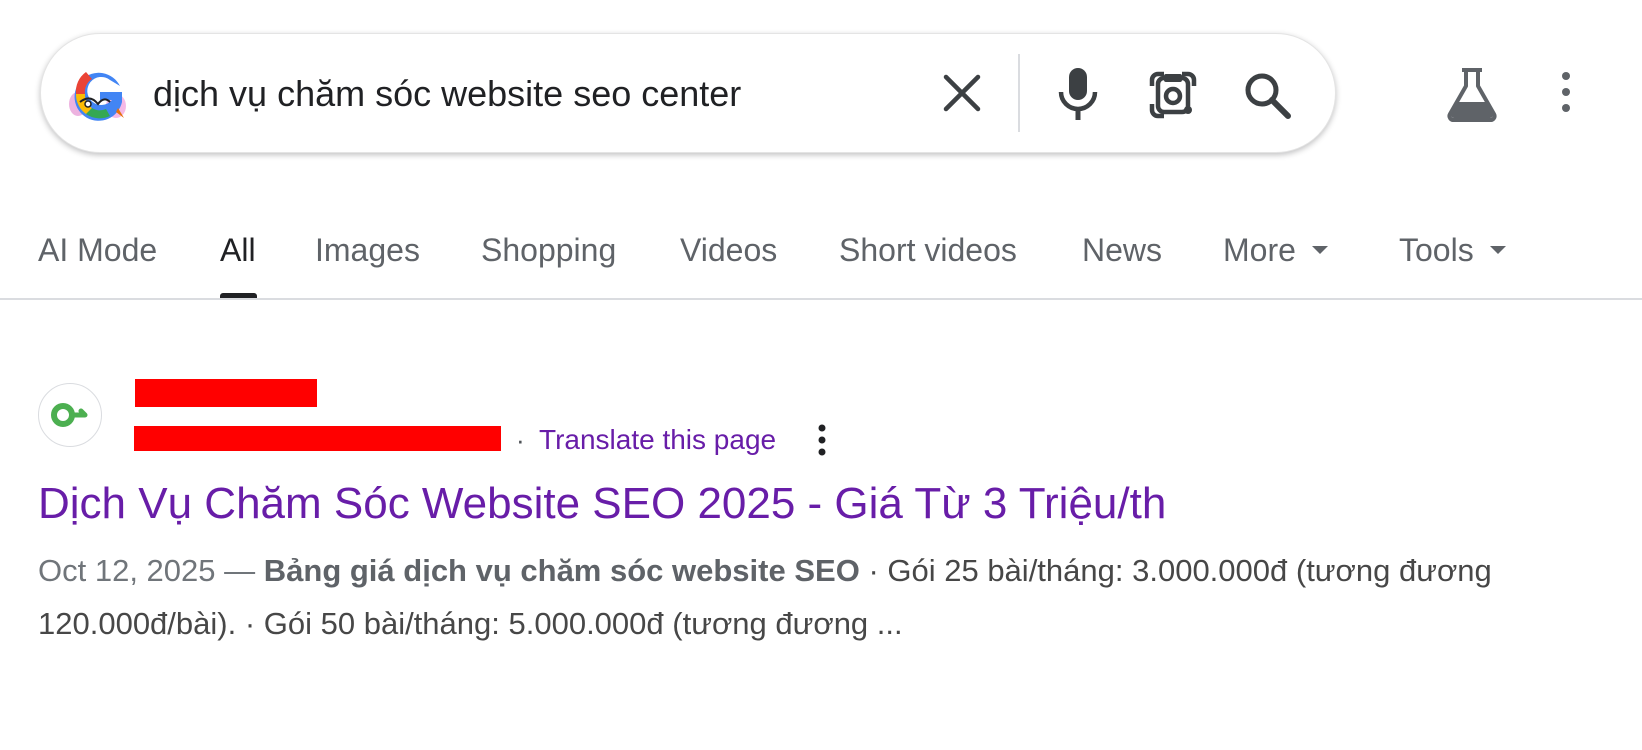 The width and height of the screenshot is (1642, 750). I want to click on more-vert-icon, so click(822, 440).